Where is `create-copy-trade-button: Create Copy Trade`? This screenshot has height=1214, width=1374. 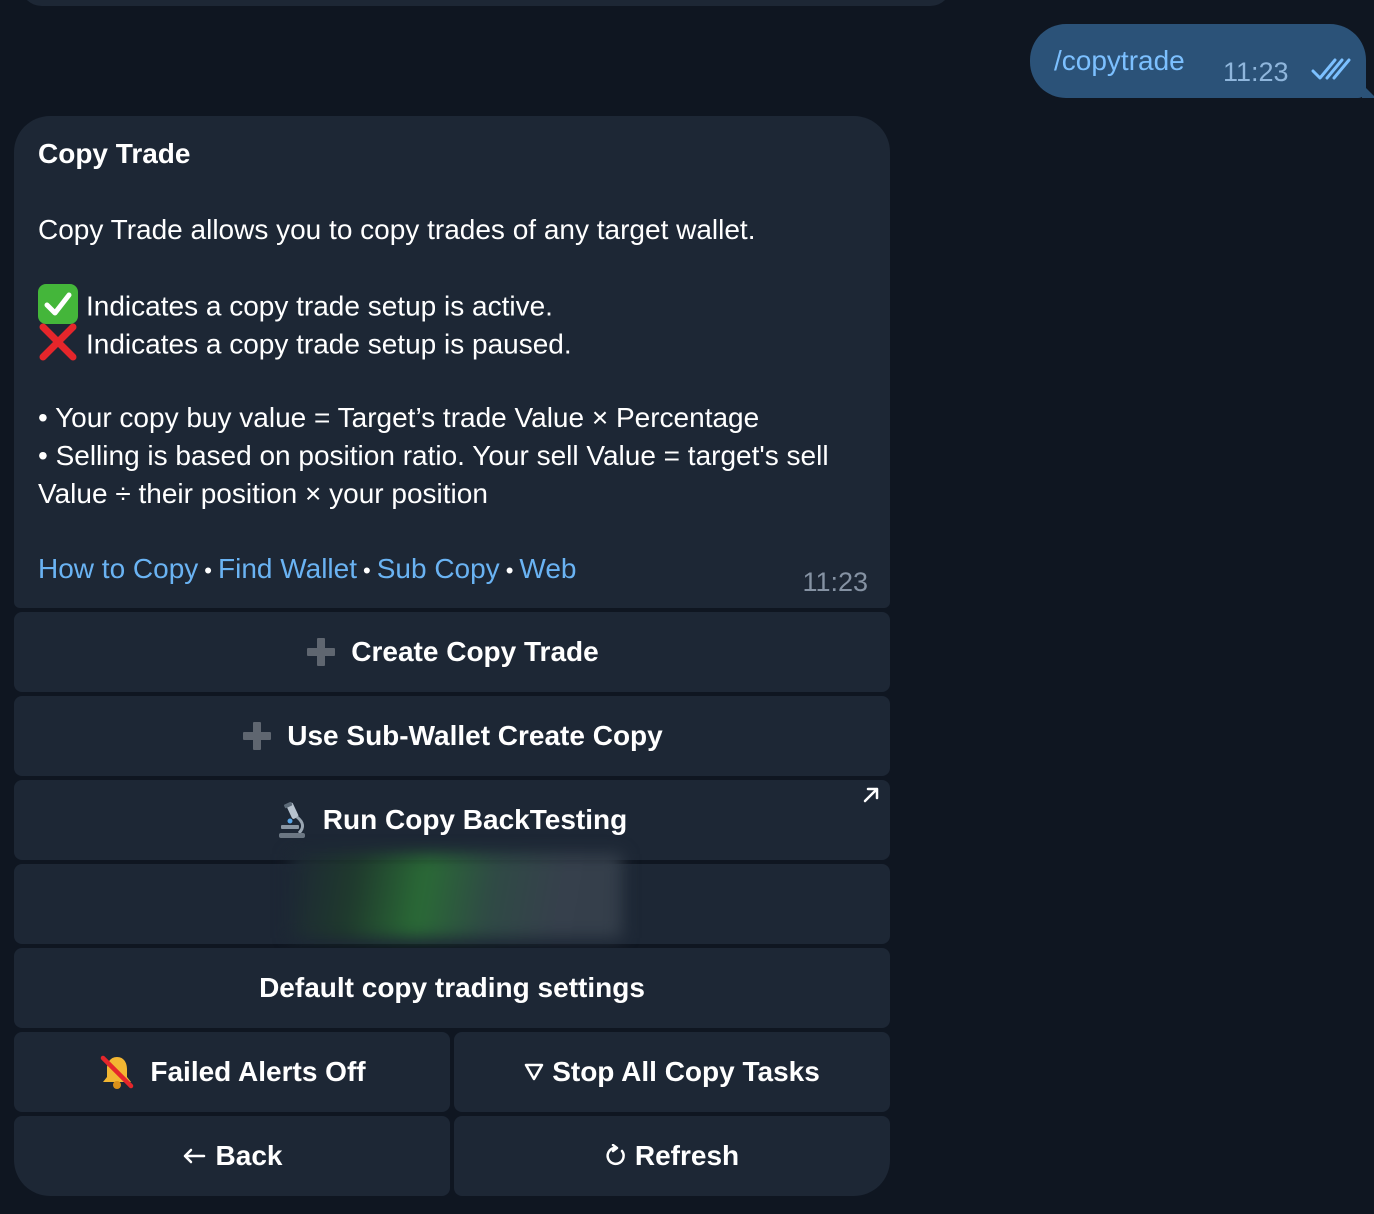 create-copy-trade-button: Create Copy Trade is located at coordinates (452, 652).